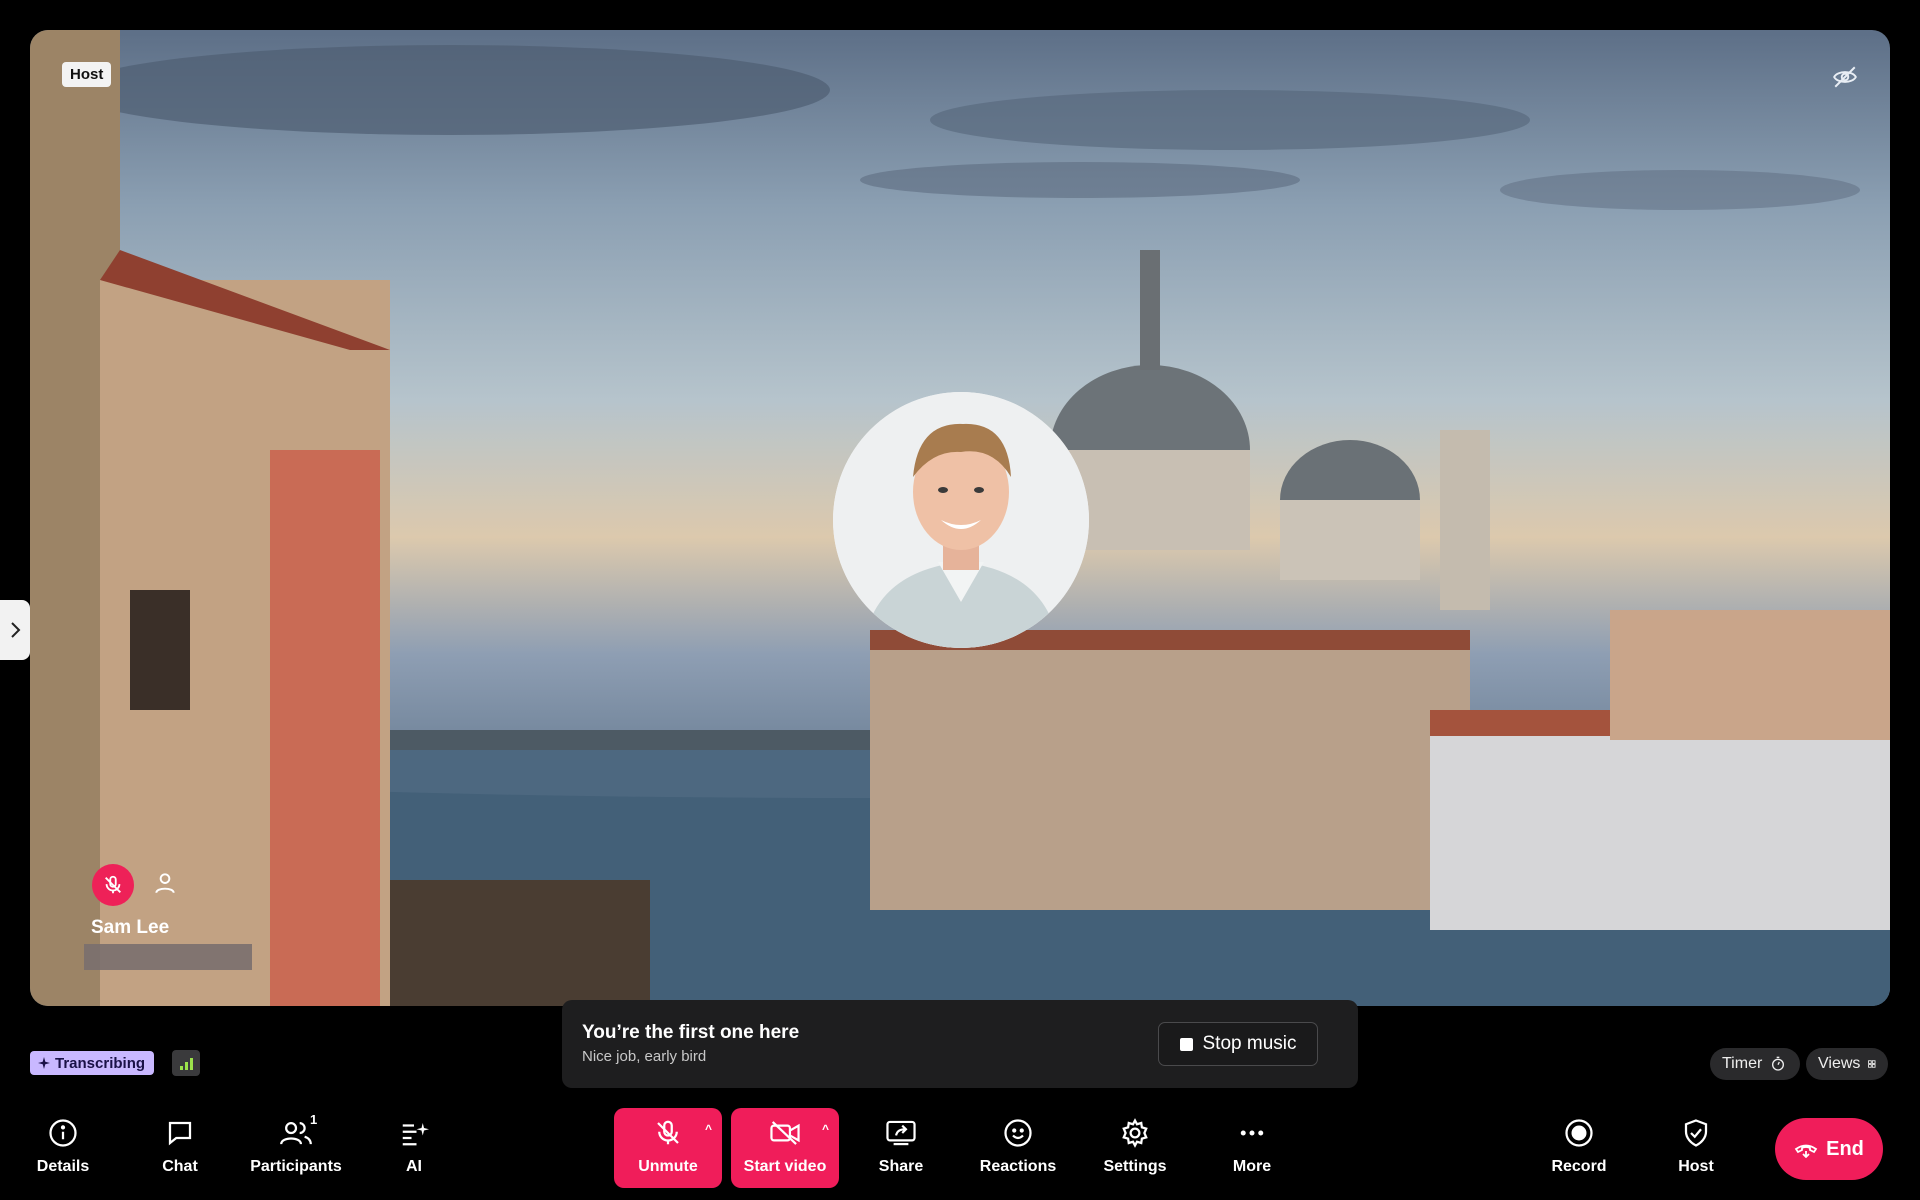 The height and width of the screenshot is (1200, 1920). I want to click on shield-check-icon, so click(1696, 1133).